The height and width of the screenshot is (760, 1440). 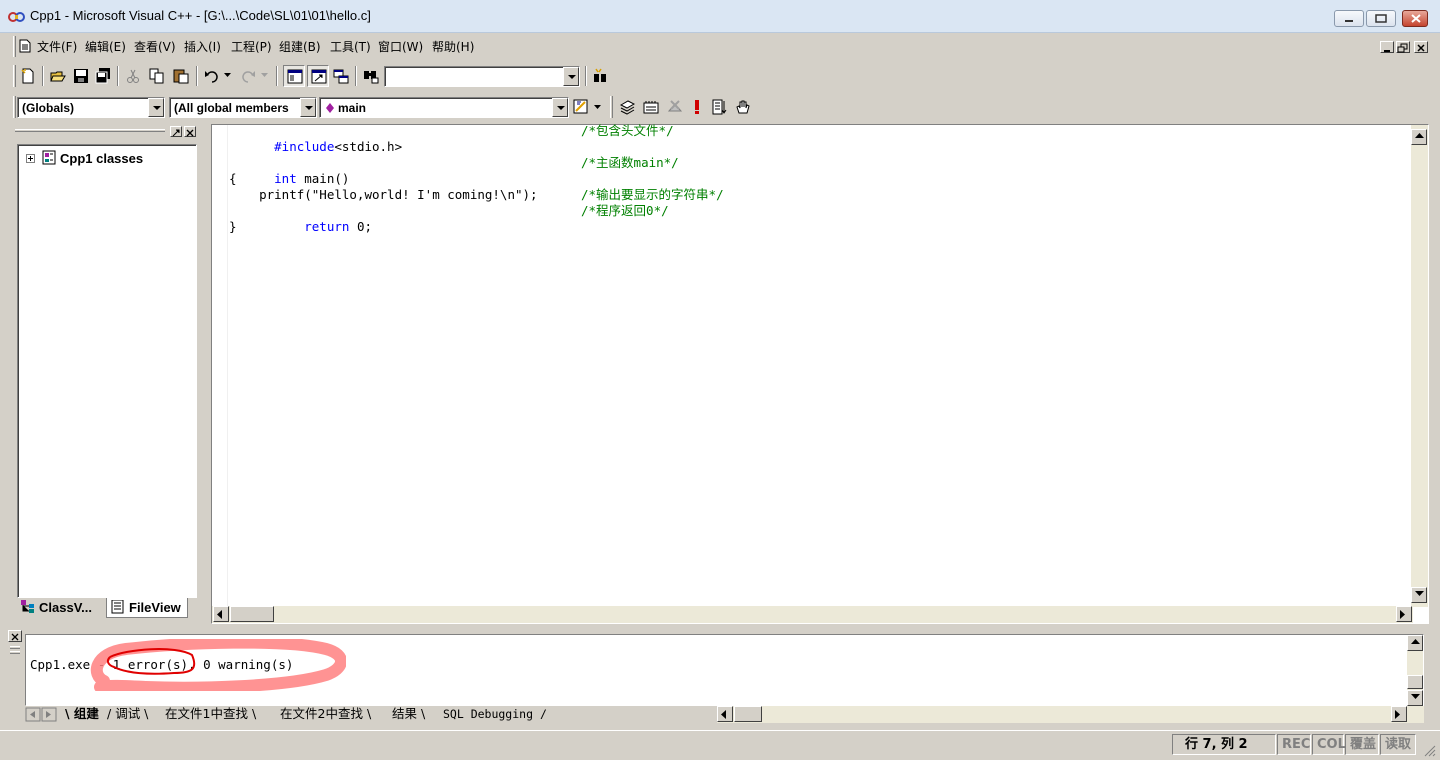 What do you see at coordinates (400, 47) in the screenshot?
I see `menu-window: 窗口(W)` at bounding box center [400, 47].